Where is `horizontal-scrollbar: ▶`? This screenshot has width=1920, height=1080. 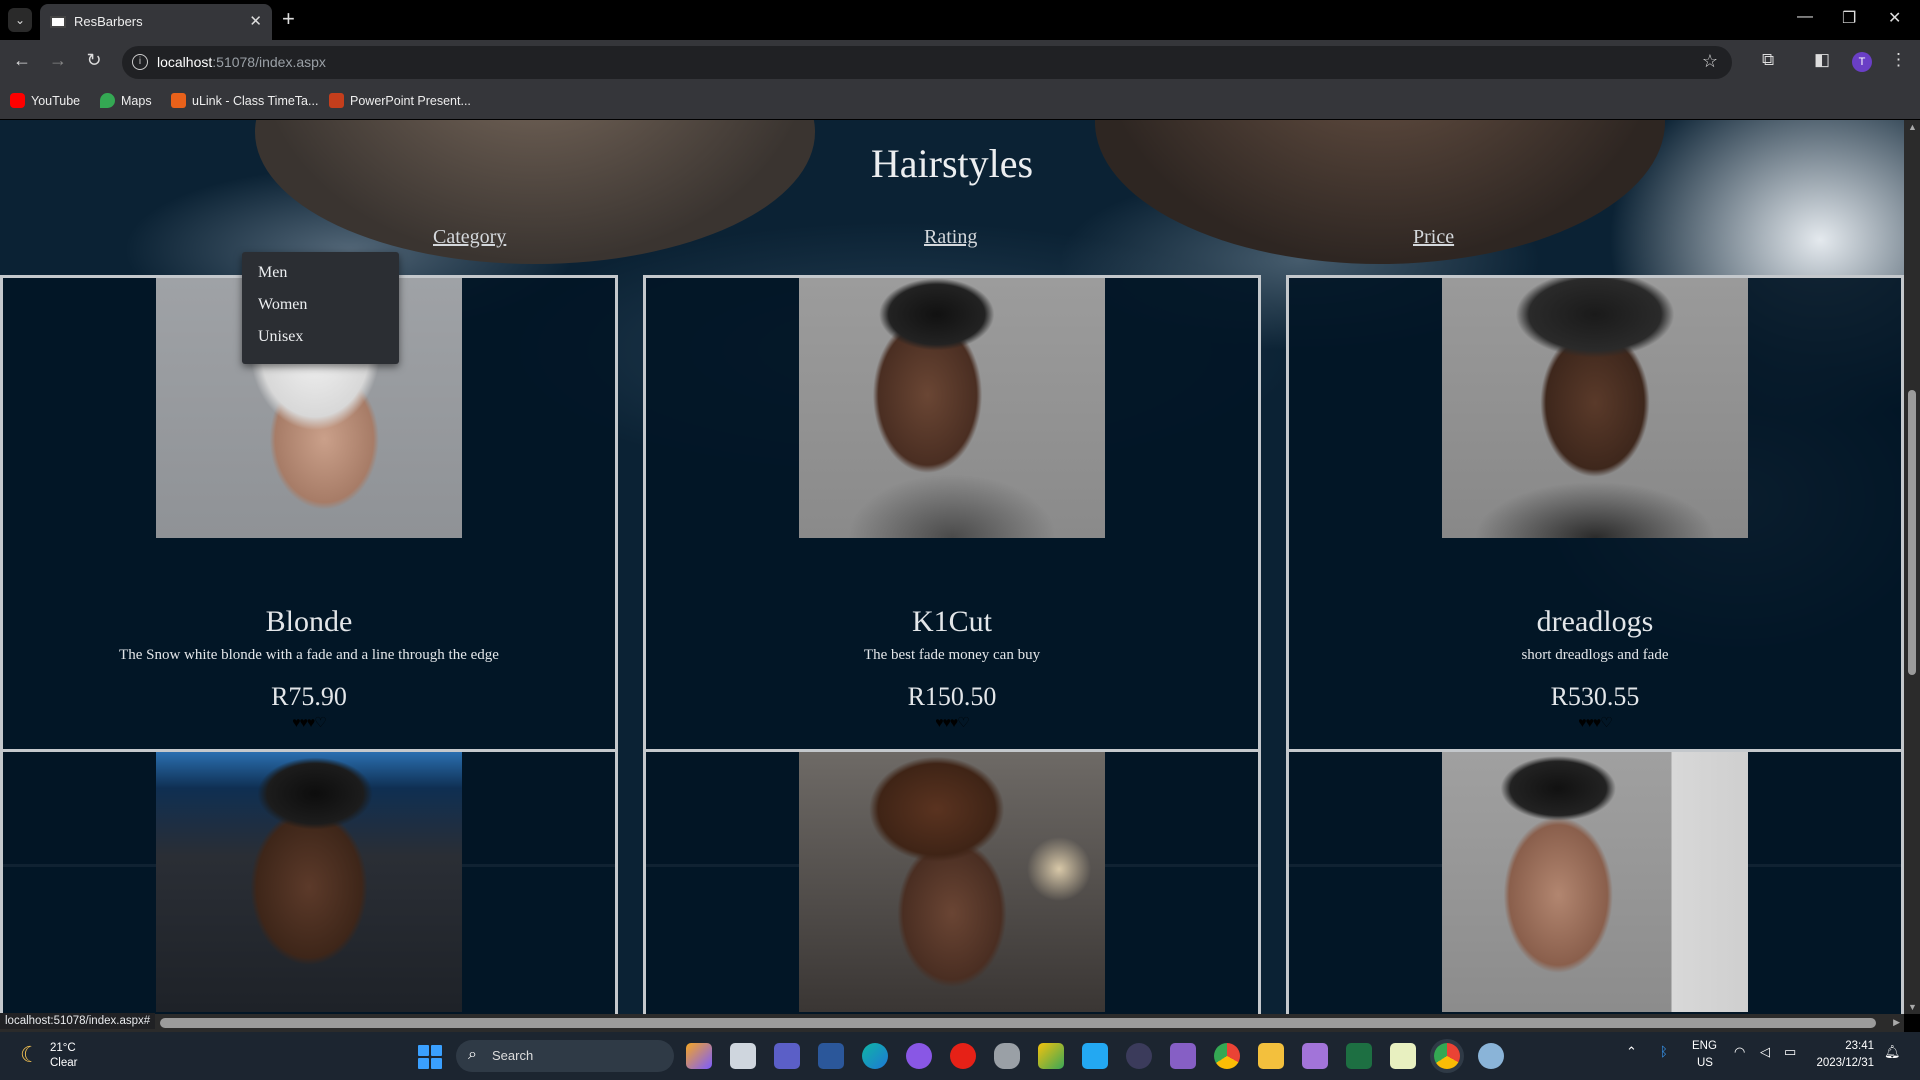
horizontal-scrollbar: ▶ is located at coordinates (952, 1023).